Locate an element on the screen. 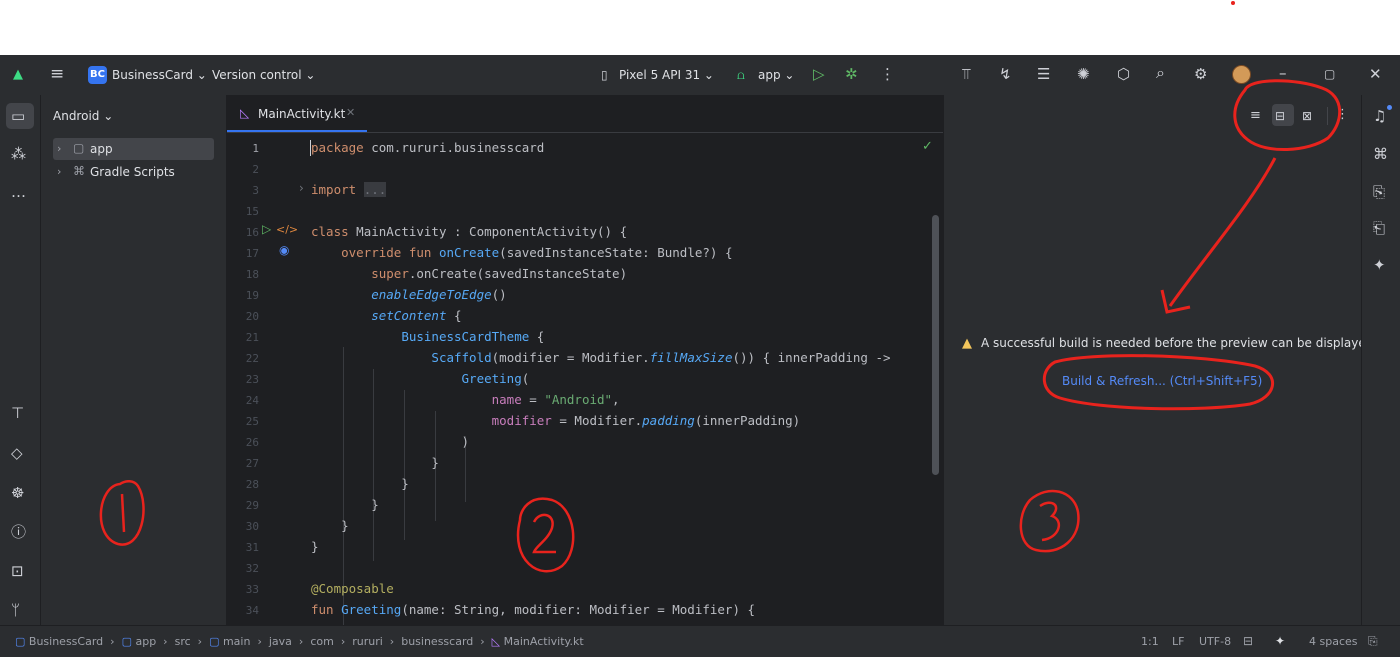 The height and width of the screenshot is (657, 1400). search-icon: ⌕ is located at coordinates (1160, 73).